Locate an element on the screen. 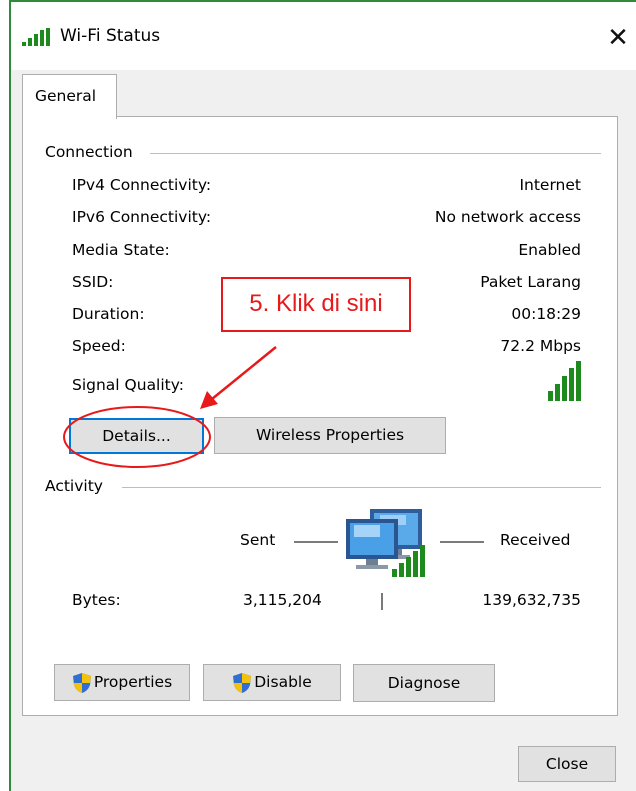  signal-strength-icon is located at coordinates (564, 381).